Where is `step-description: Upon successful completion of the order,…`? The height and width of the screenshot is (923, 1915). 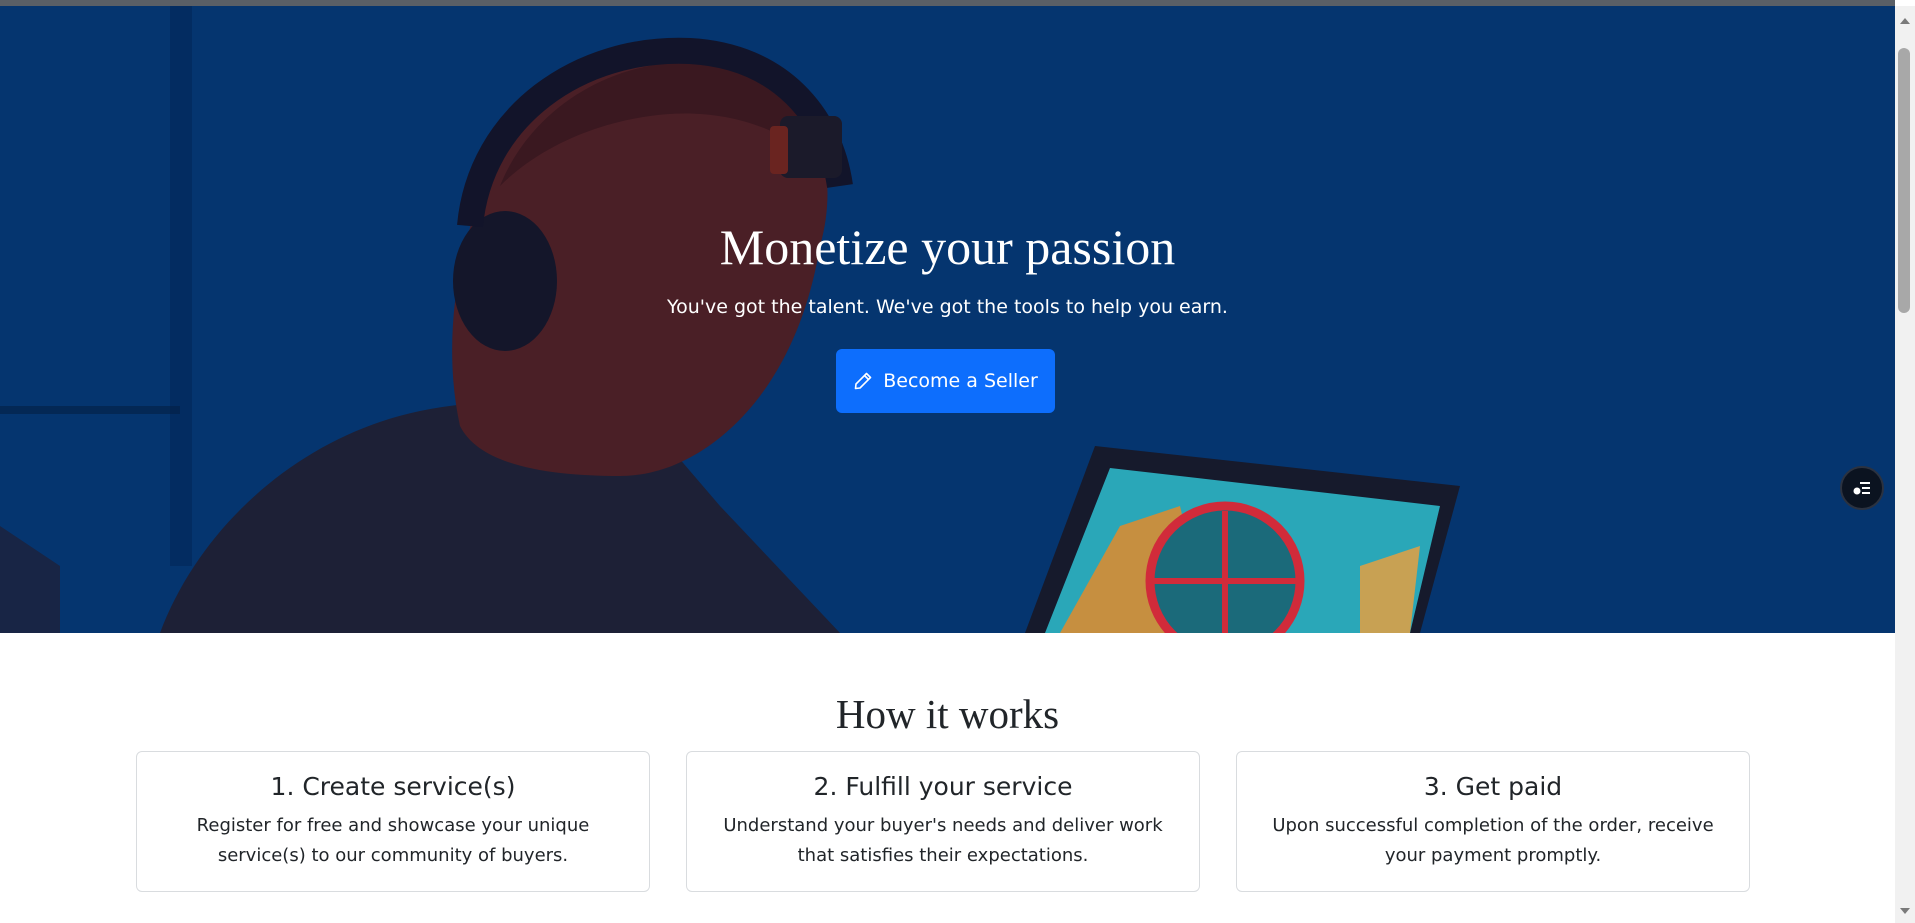 step-description: Upon successful completion of the order,… is located at coordinates (1493, 840).